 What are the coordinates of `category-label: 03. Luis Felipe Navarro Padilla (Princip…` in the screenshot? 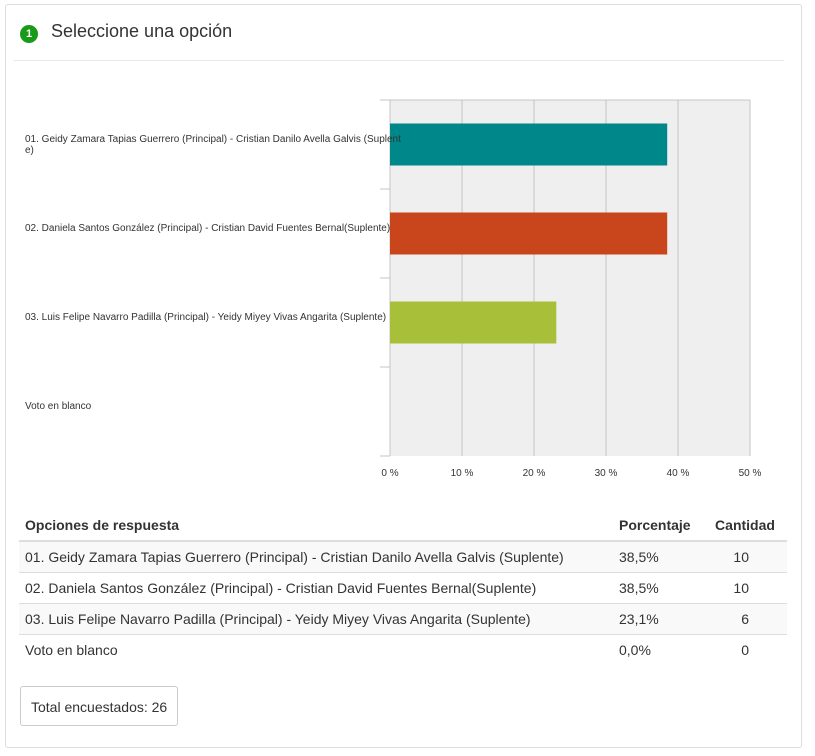 It's located at (206, 317).